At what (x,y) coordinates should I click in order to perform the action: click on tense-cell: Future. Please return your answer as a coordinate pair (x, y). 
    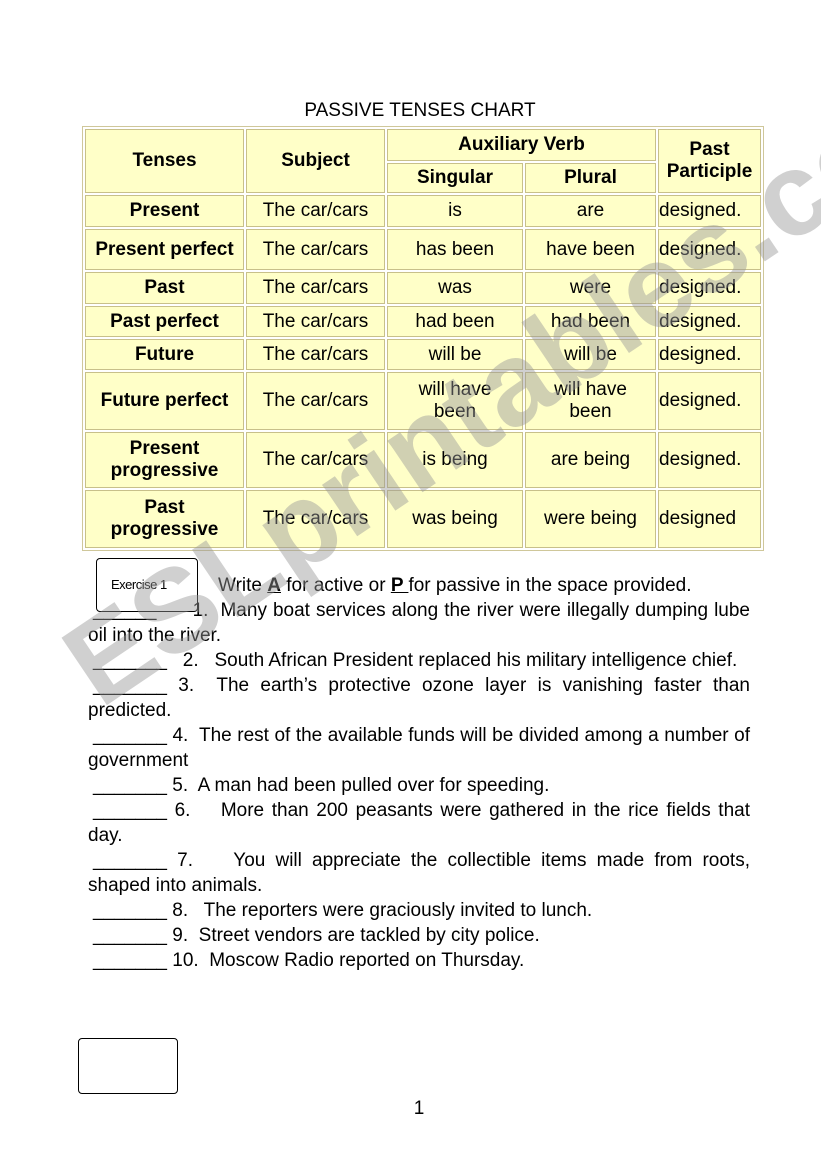
    Looking at the image, I should click on (164, 354).